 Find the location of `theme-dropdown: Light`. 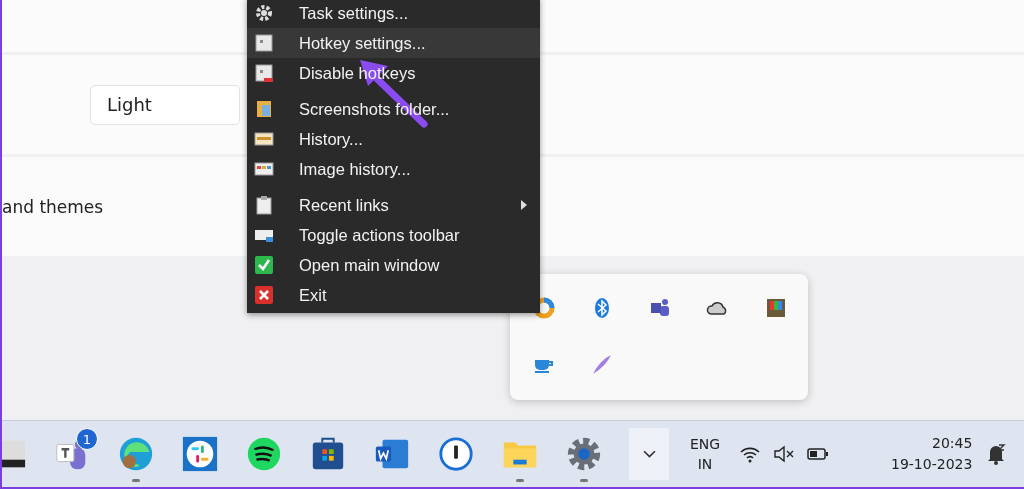

theme-dropdown: Light is located at coordinates (165, 104).